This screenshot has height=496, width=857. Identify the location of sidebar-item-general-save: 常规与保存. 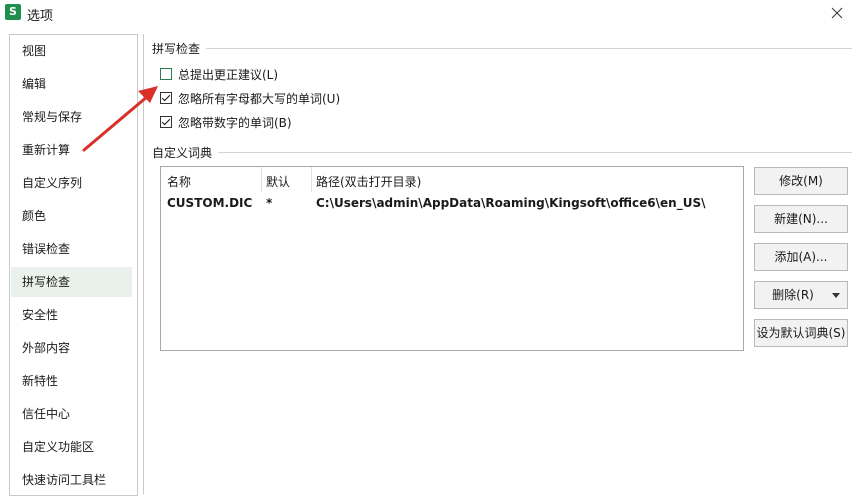
(71, 117).